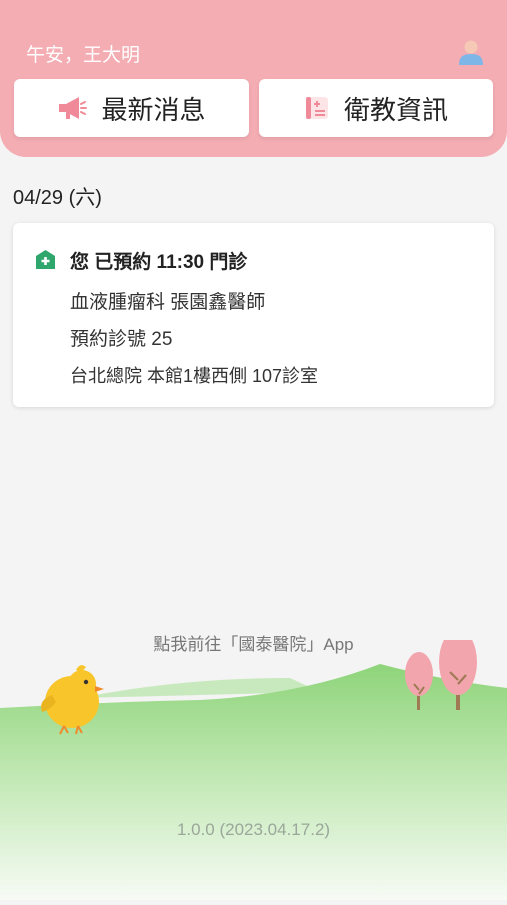  Describe the element at coordinates (57, 198) in the screenshot. I see `appointment-date: 04/29 (六)` at that location.